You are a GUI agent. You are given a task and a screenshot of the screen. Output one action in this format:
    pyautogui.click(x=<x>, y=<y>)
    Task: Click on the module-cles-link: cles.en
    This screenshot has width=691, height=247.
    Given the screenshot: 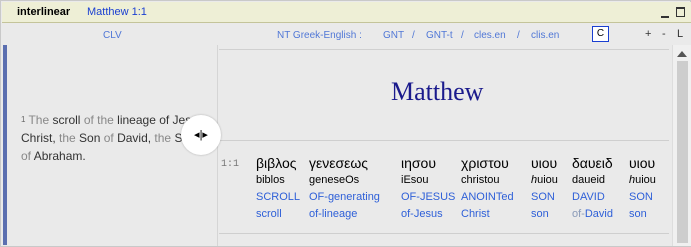 What is the action you would take?
    pyautogui.click(x=490, y=35)
    